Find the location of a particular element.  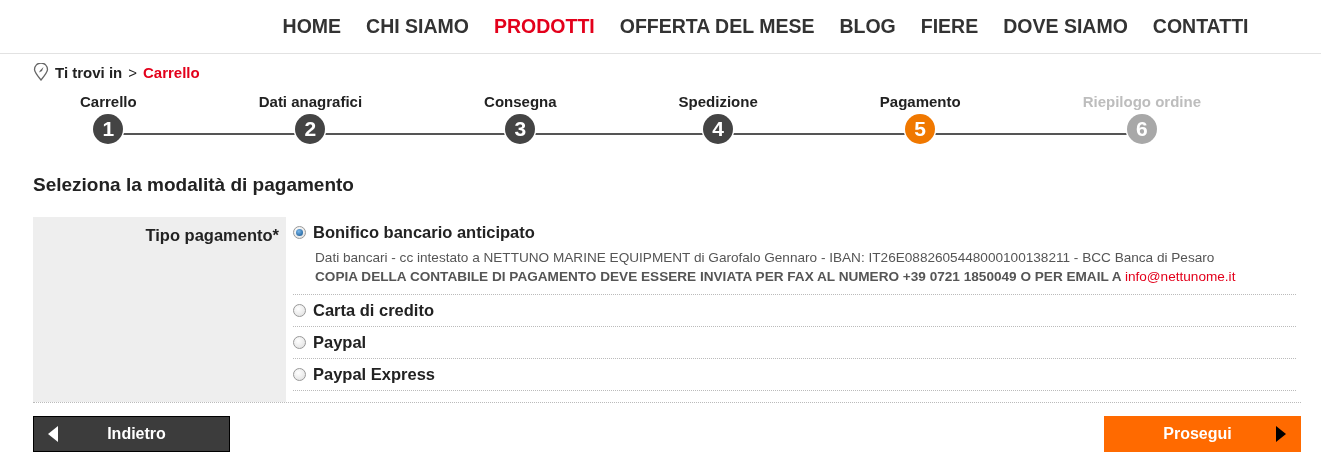

nav-link: OFFERTA DEL MESE is located at coordinates (717, 26).